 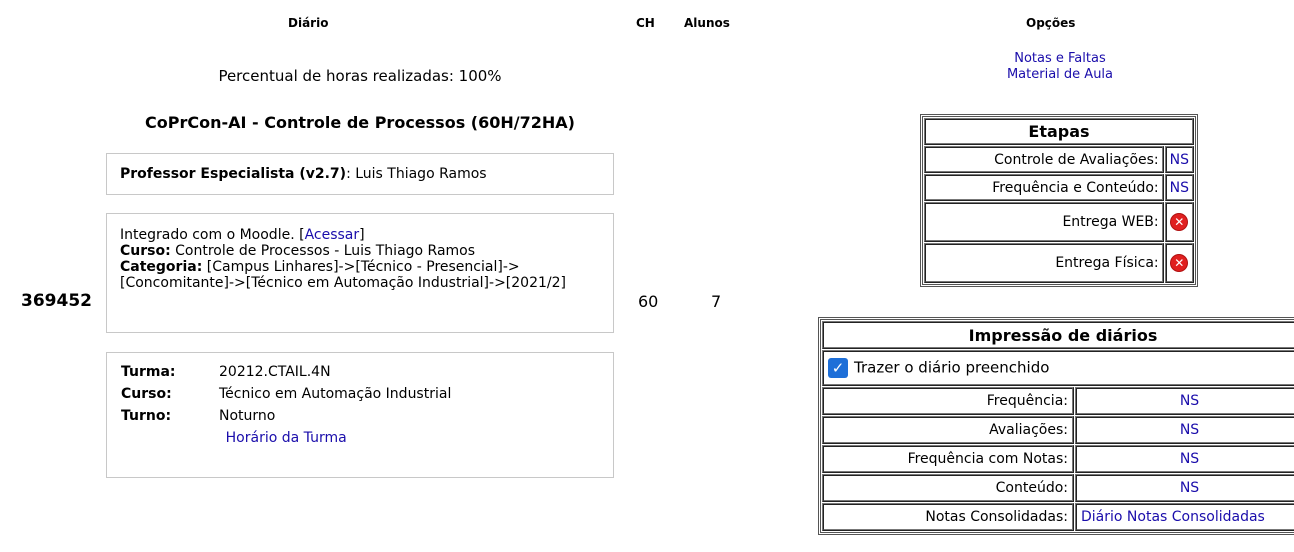 I want to click on material-aula-link: Material de Aula, so click(x=1060, y=74).